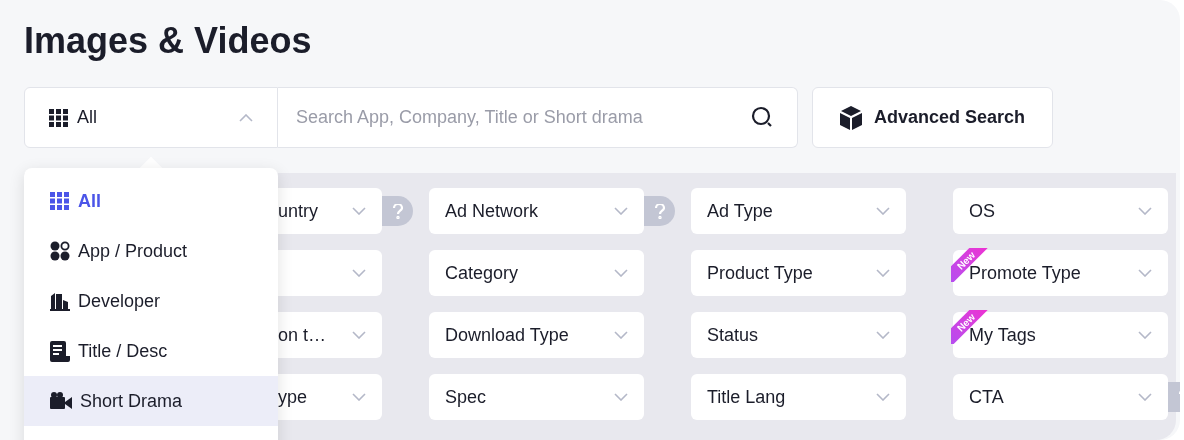 This screenshot has width=1184, height=440. I want to click on search-field: Search App, Company, Title or Short drama, so click(538, 117).